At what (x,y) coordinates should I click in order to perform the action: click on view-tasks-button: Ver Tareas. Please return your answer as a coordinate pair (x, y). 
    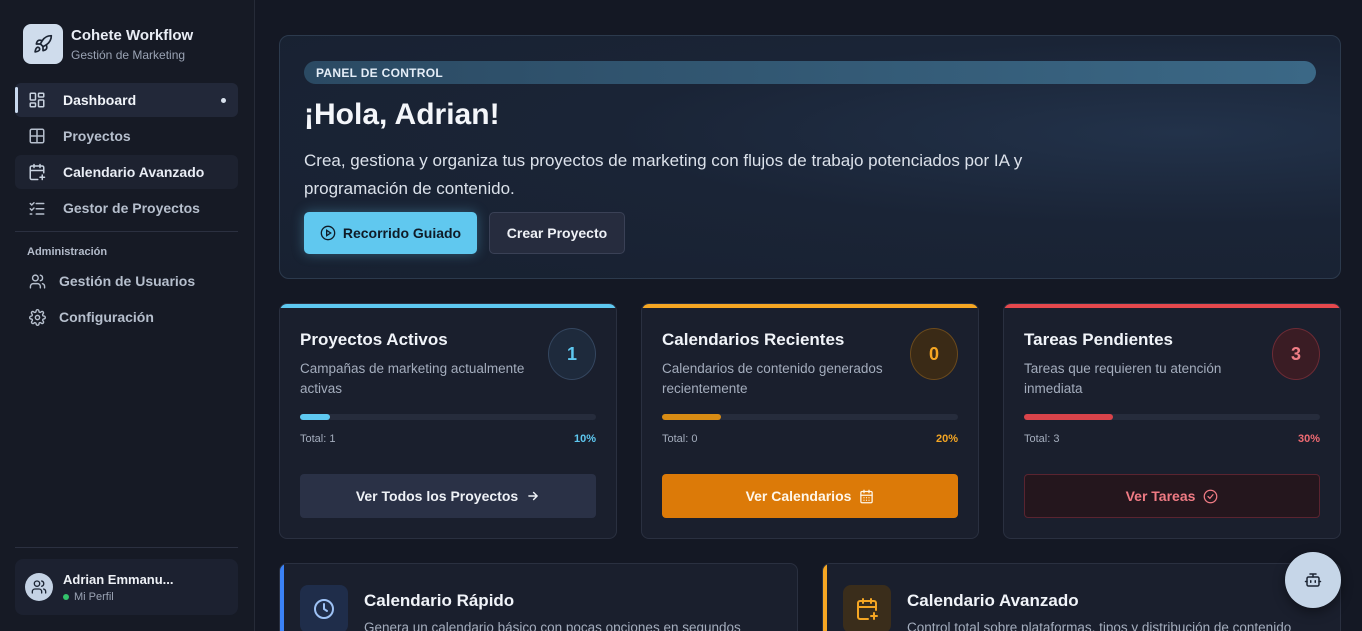
    Looking at the image, I should click on (1172, 496).